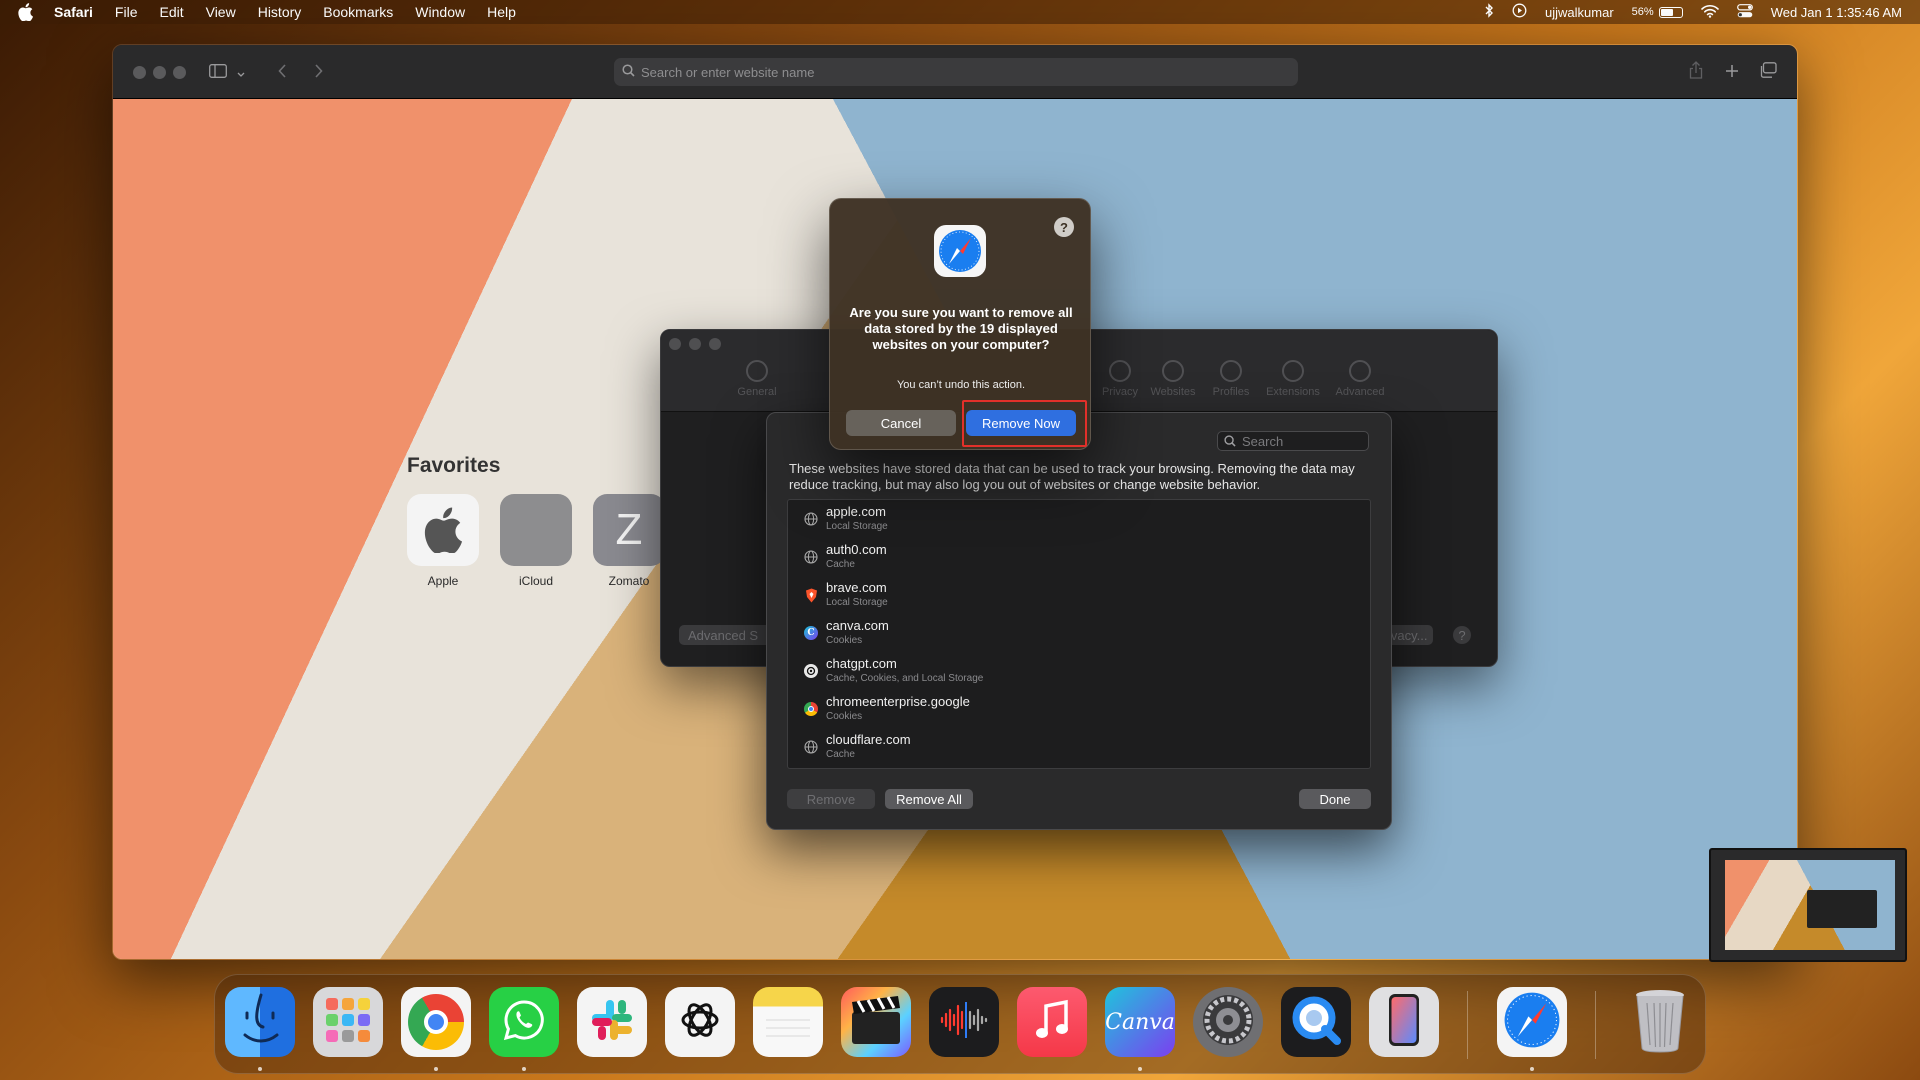 This screenshot has height=1080, width=1920. Describe the element at coordinates (1532, 1022) in the screenshot. I see `dock-safari` at that location.